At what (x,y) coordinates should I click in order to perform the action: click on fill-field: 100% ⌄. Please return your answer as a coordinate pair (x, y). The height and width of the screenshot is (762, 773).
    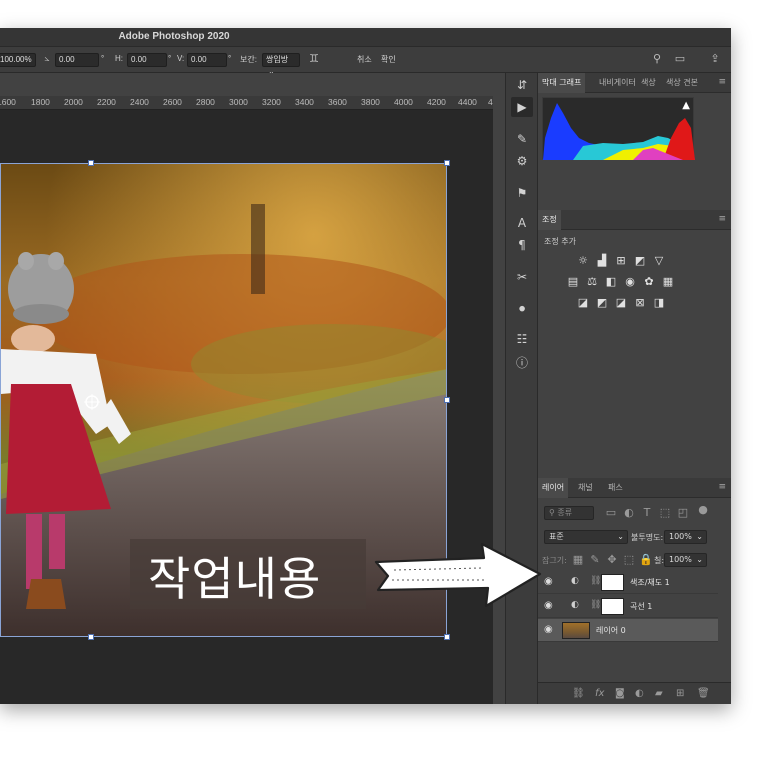
    Looking at the image, I should click on (685, 560).